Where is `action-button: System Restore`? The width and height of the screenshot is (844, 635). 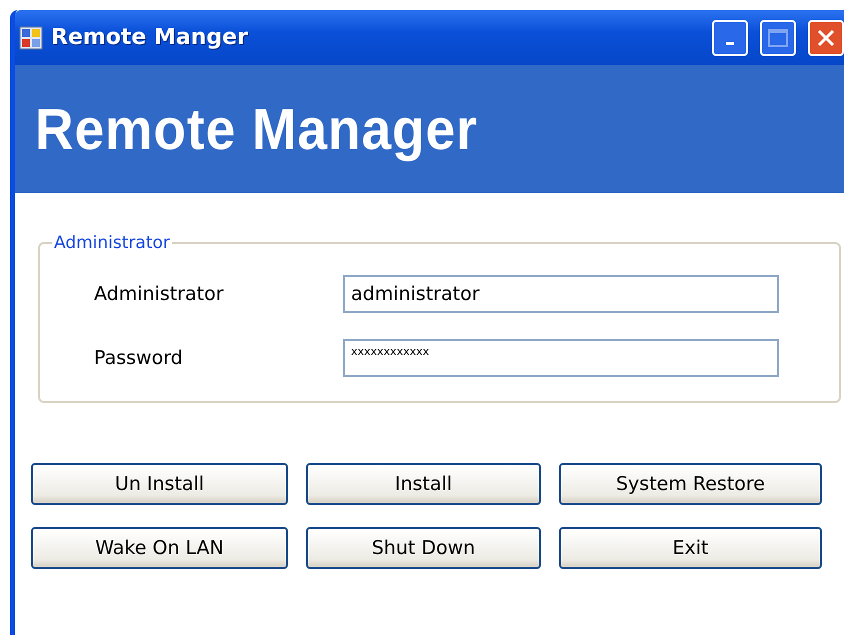 action-button: System Restore is located at coordinates (690, 484).